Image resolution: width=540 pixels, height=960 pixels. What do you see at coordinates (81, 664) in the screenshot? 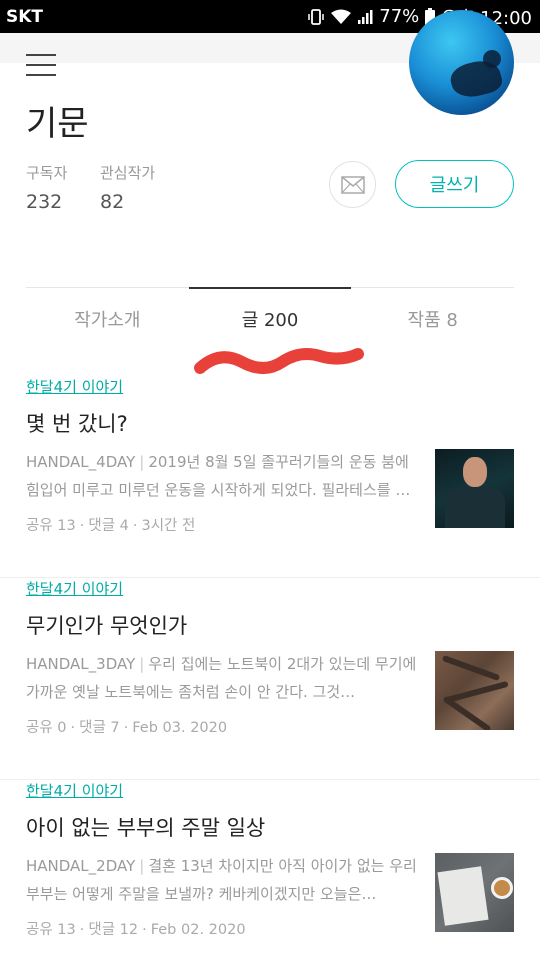
I see `post-author: HANDAL_3DAY` at bounding box center [81, 664].